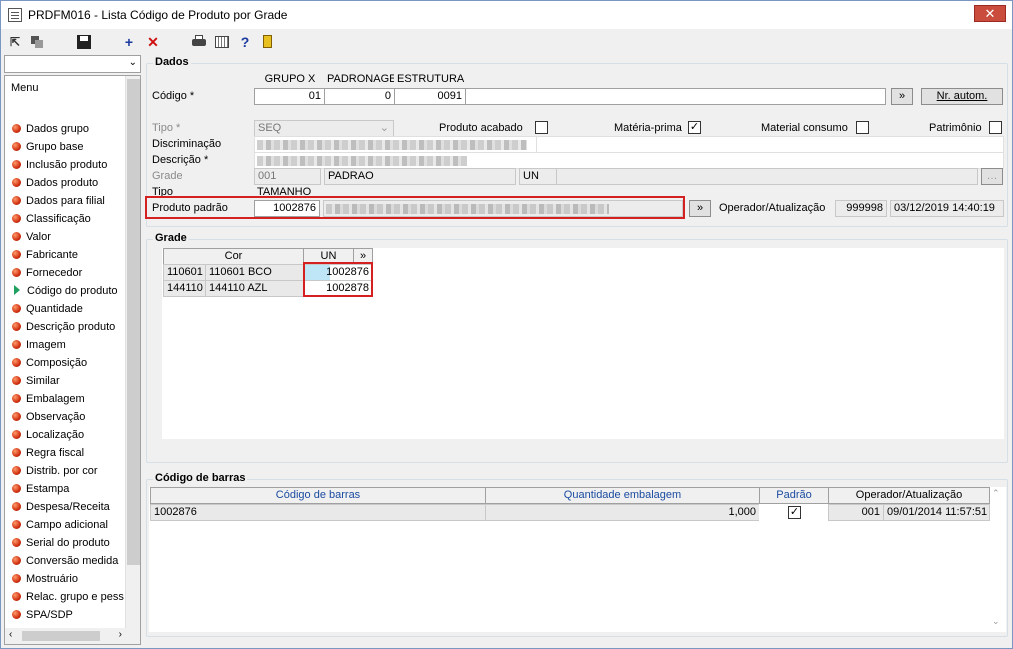 The width and height of the screenshot is (1013, 649). What do you see at coordinates (72, 64) in the screenshot?
I see `menu-selector: ⌄` at bounding box center [72, 64].